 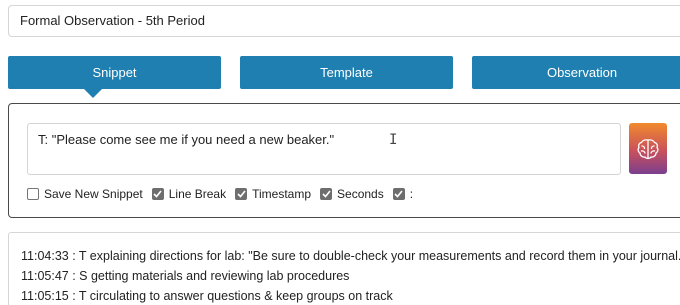 What do you see at coordinates (114, 72) in the screenshot?
I see `tab-snippet: Snippet` at bounding box center [114, 72].